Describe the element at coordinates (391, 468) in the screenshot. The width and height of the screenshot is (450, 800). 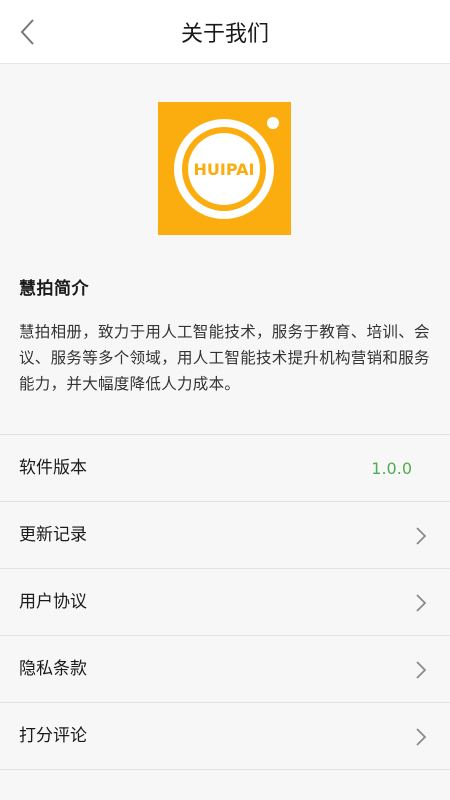
I see `version-value: 1.0.0` at that location.